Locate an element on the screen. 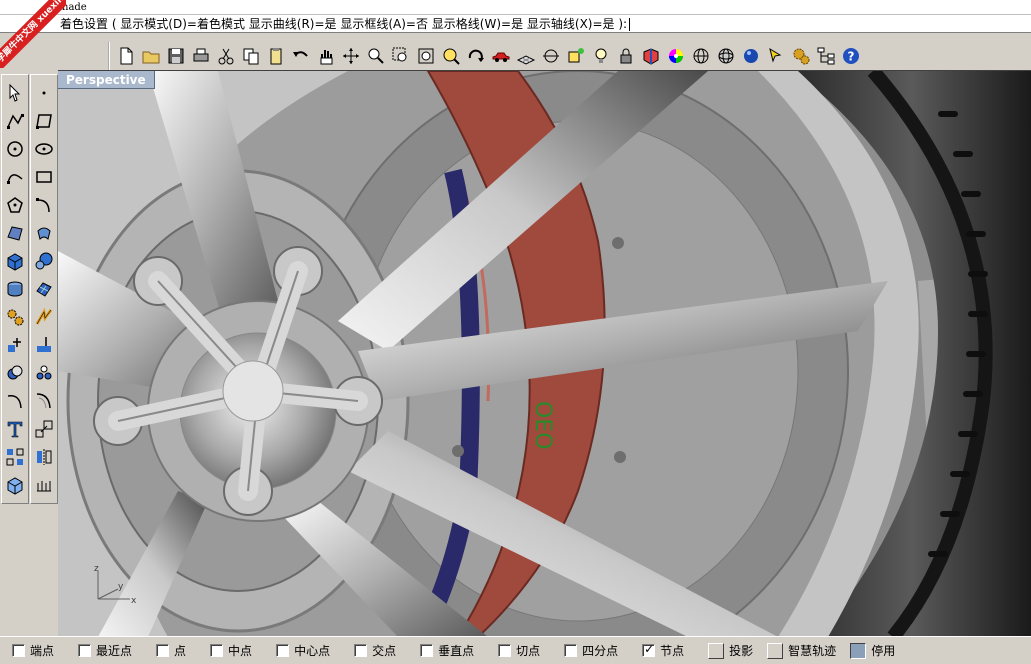  select-tool-button is located at coordinates (15, 93).